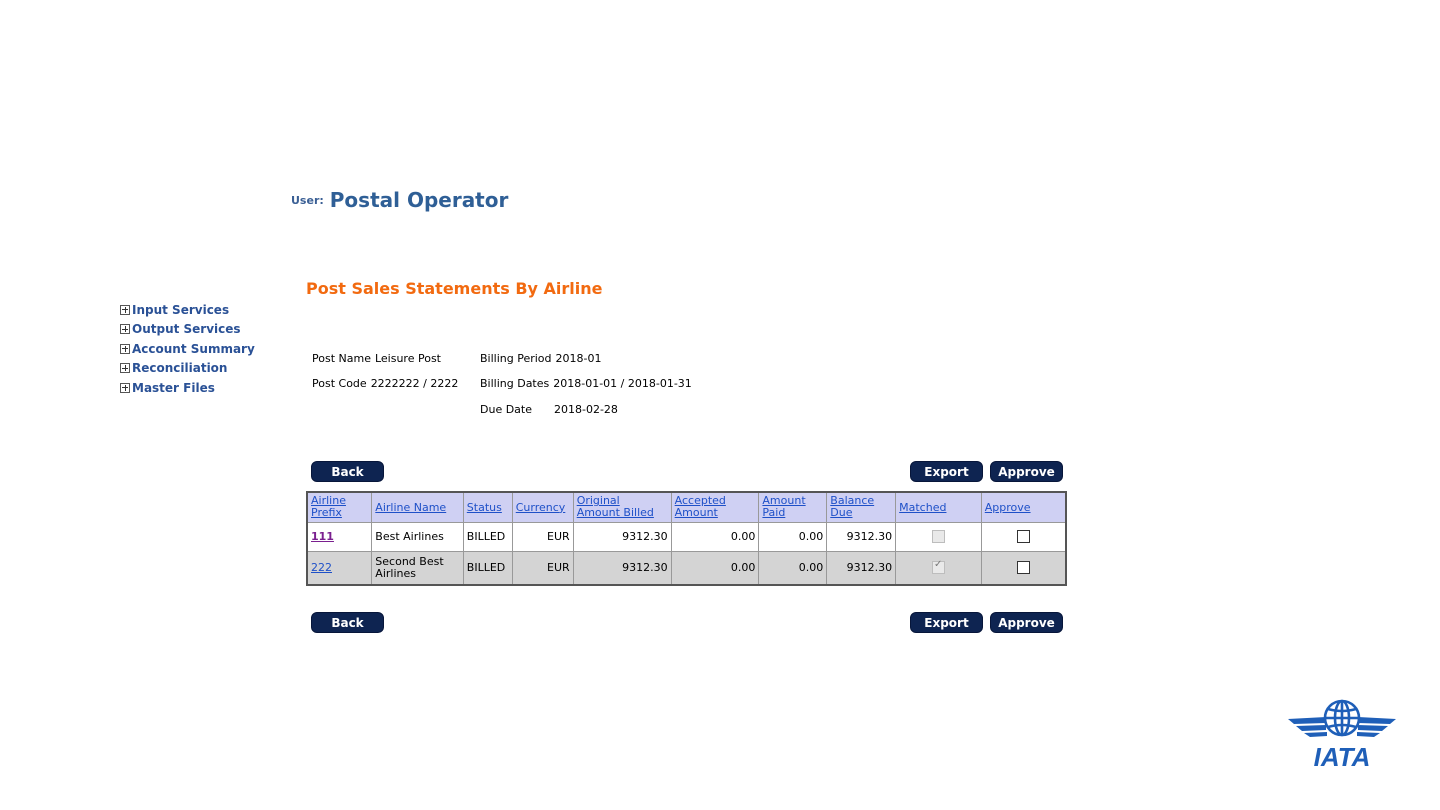  What do you see at coordinates (180, 310) in the screenshot?
I see `nav-label: Input Services` at bounding box center [180, 310].